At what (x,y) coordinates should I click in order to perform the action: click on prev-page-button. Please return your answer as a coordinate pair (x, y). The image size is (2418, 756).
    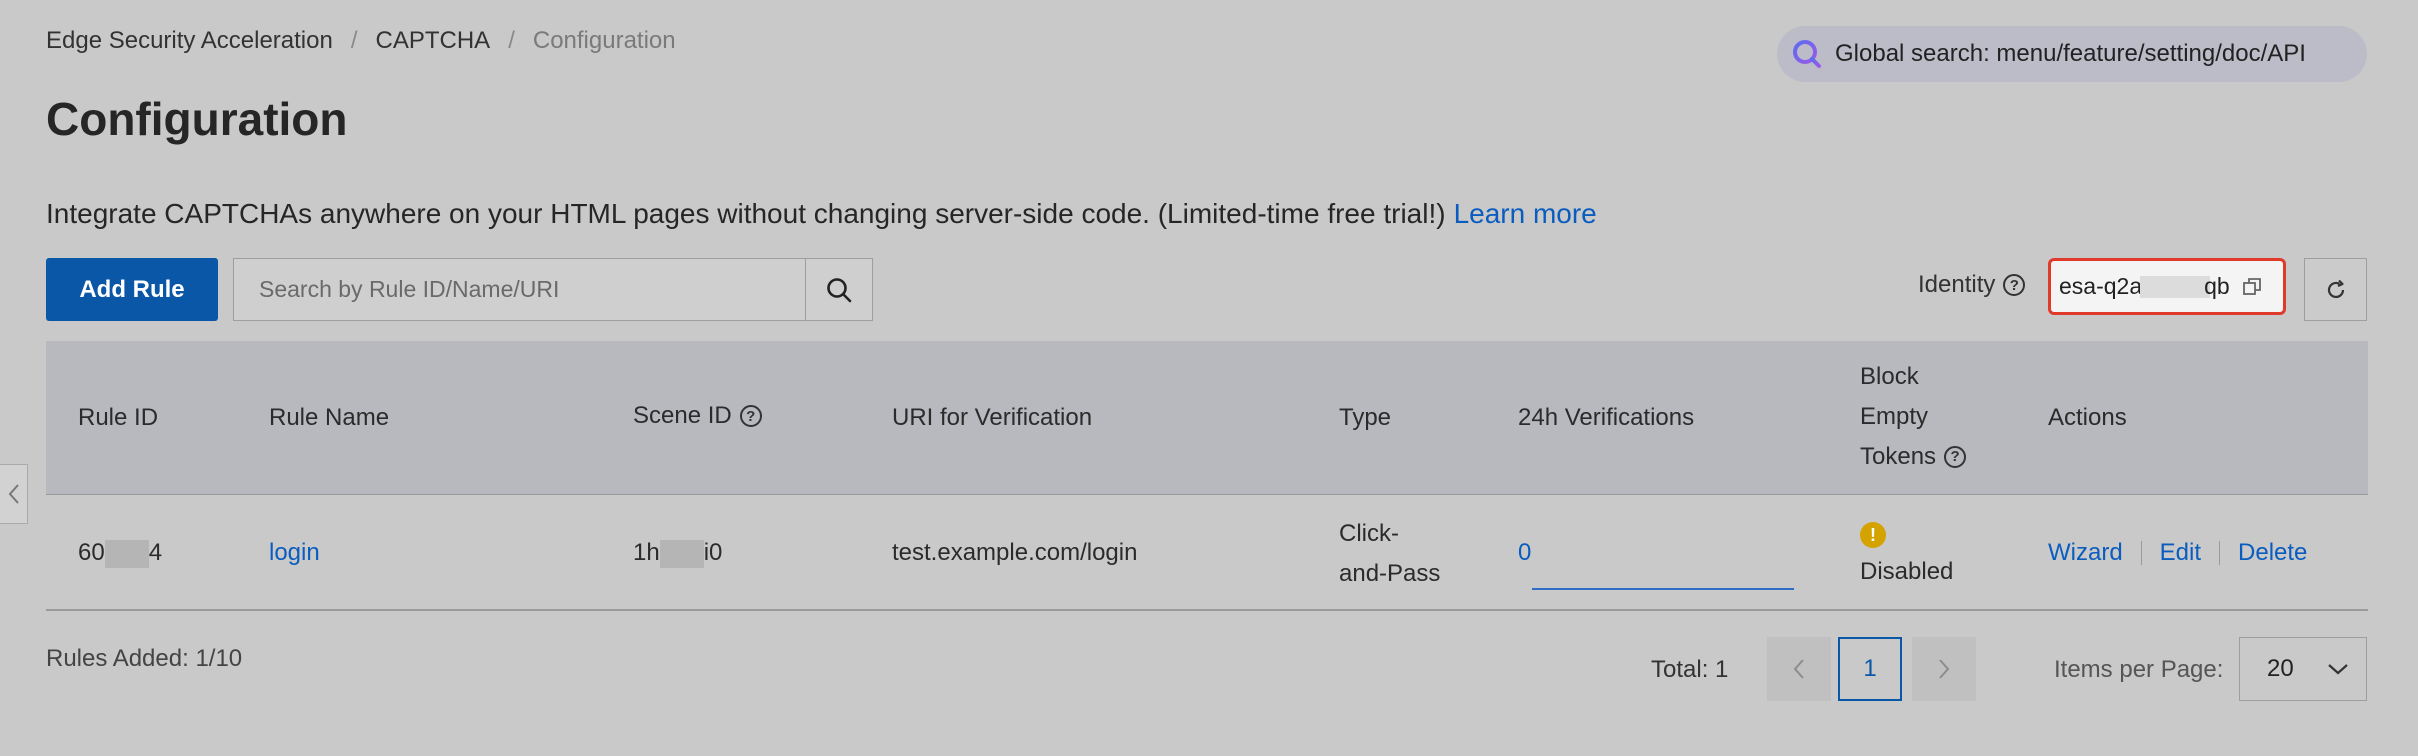
    Looking at the image, I should click on (1799, 669).